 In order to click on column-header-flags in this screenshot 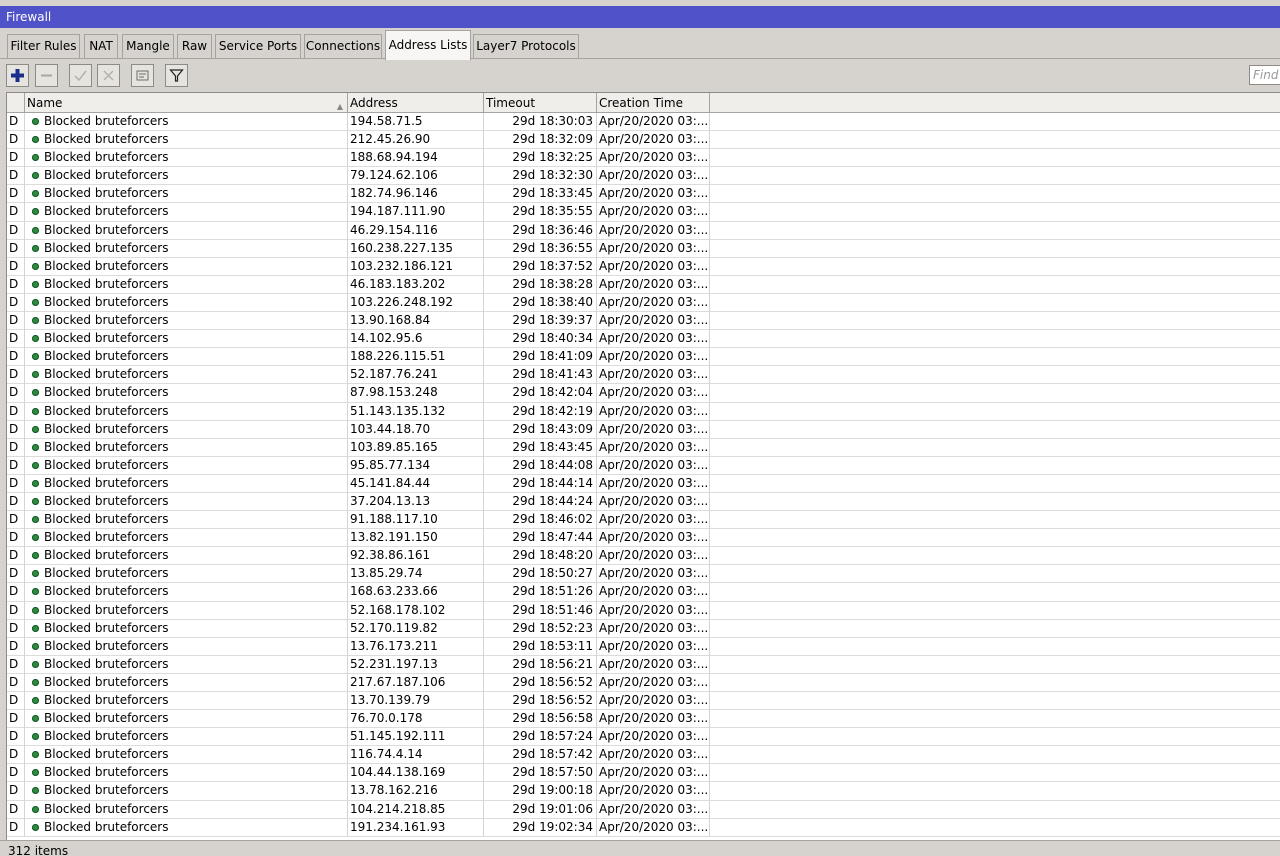, I will do `click(16, 102)`.